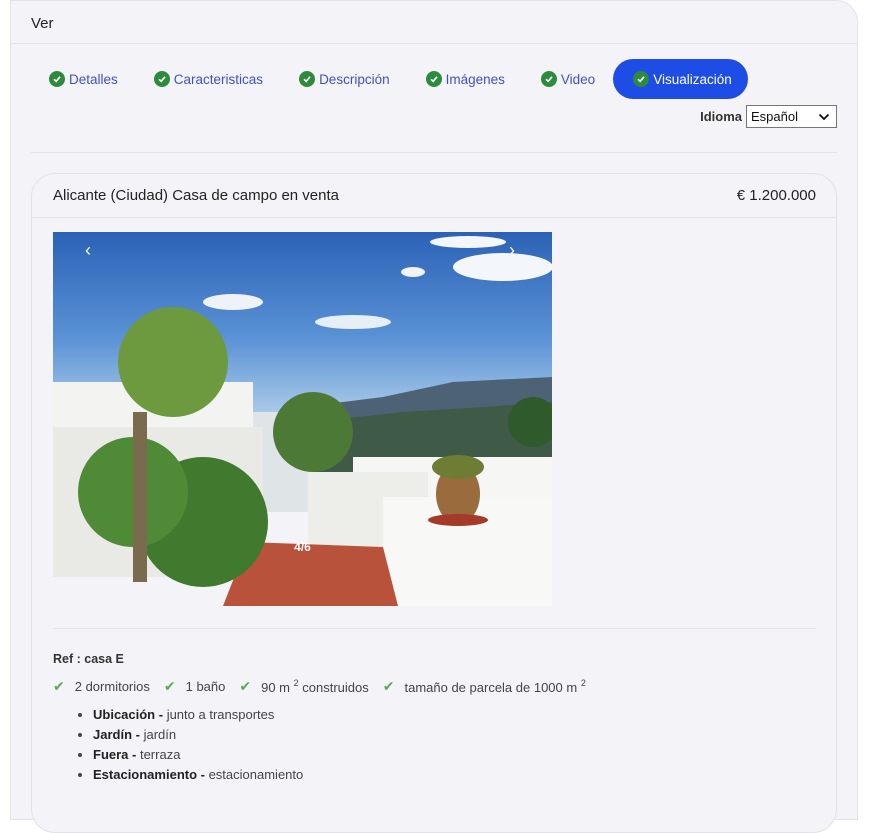 Image resolution: width=873 pixels, height=833 pixels. Describe the element at coordinates (69, 659) in the screenshot. I see `reference-label: Ref :` at that location.